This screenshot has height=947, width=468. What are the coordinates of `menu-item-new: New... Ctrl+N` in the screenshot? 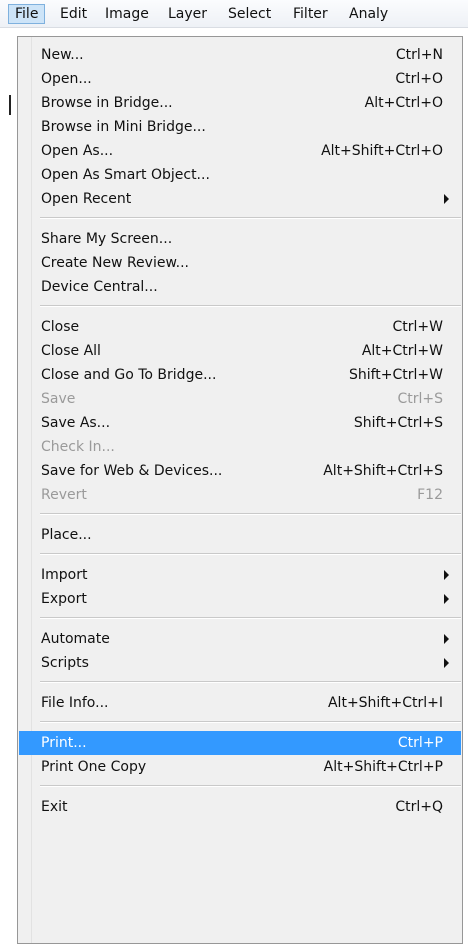 It's located at (240, 55).